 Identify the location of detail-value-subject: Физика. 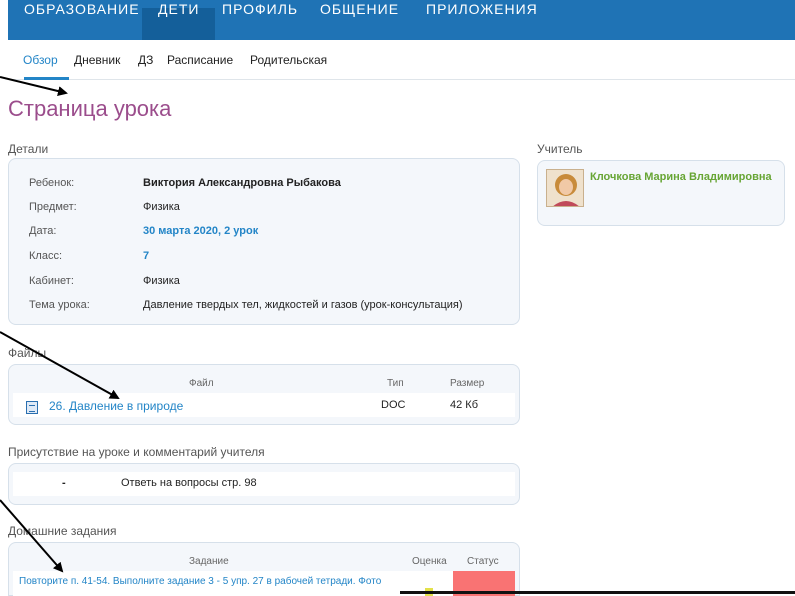
(161, 207).